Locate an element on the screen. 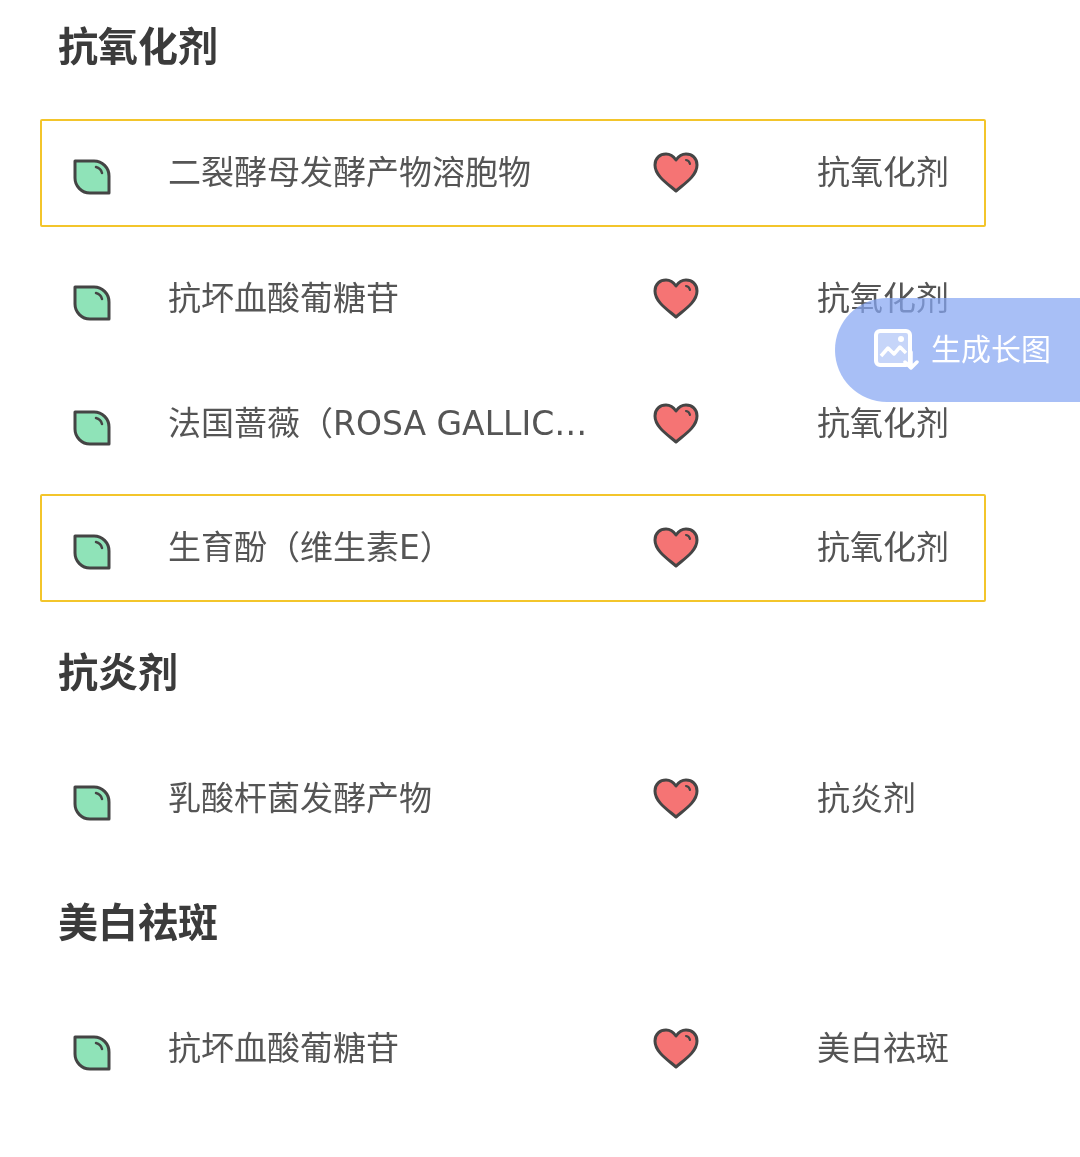 The image size is (1080, 1157). ingredient-category: 抗炎剂 is located at coordinates (866, 798).